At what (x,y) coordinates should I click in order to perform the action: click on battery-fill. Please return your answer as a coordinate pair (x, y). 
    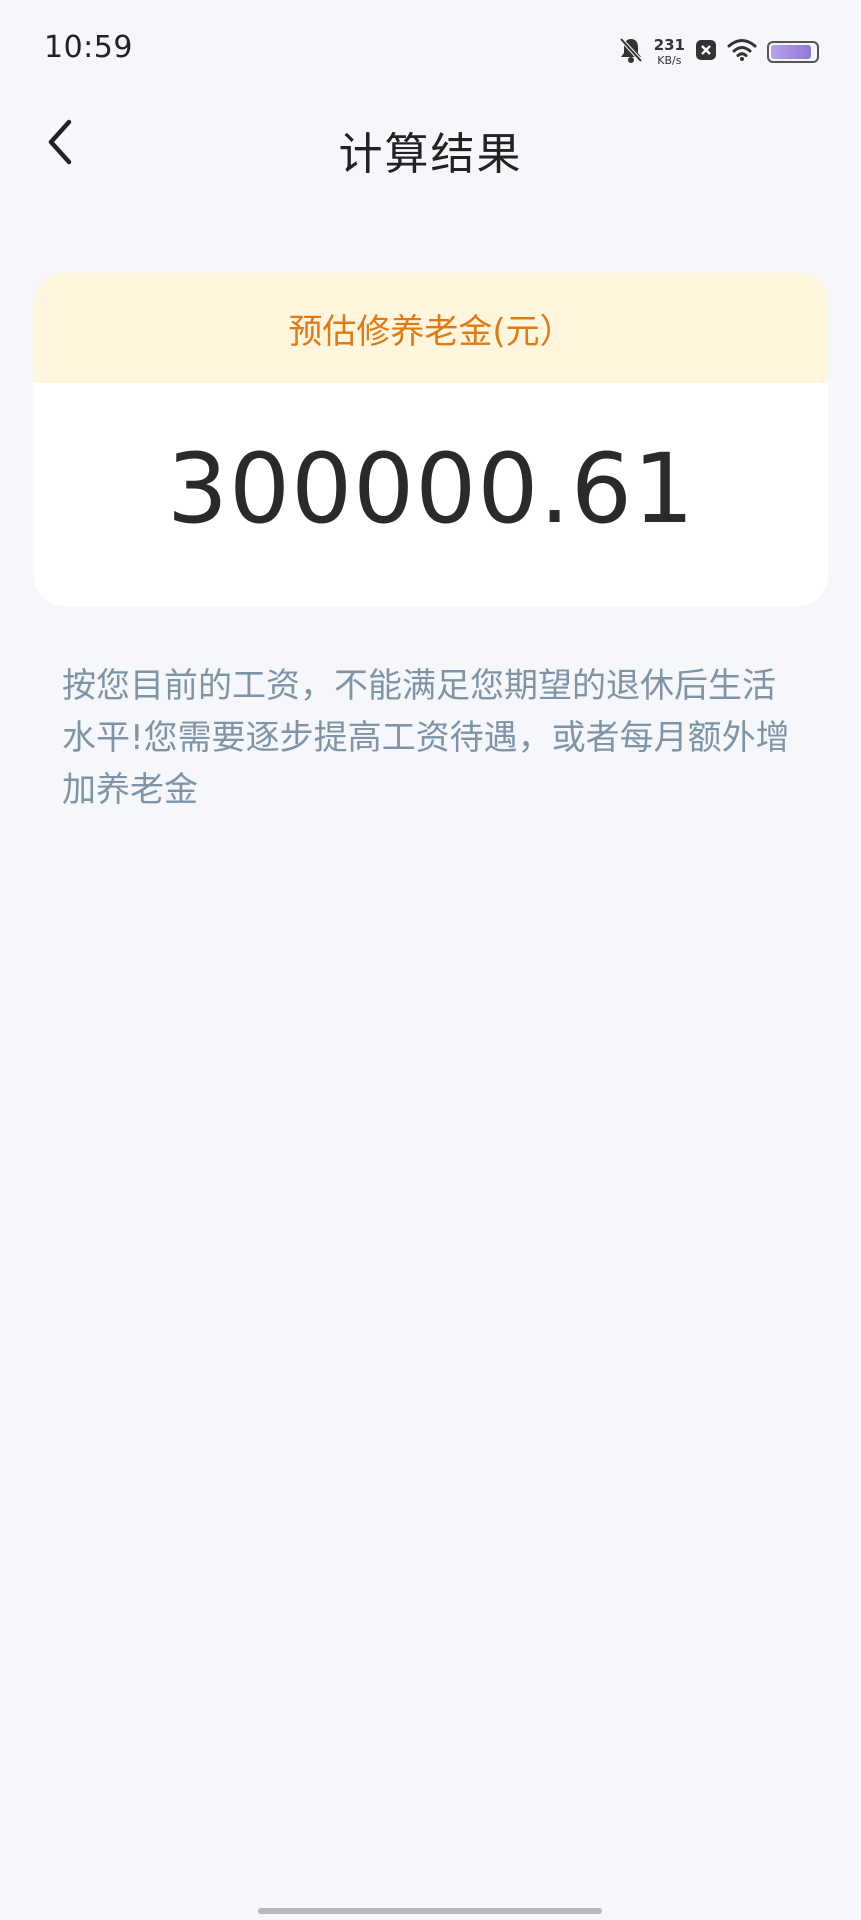
    Looking at the image, I should click on (791, 52).